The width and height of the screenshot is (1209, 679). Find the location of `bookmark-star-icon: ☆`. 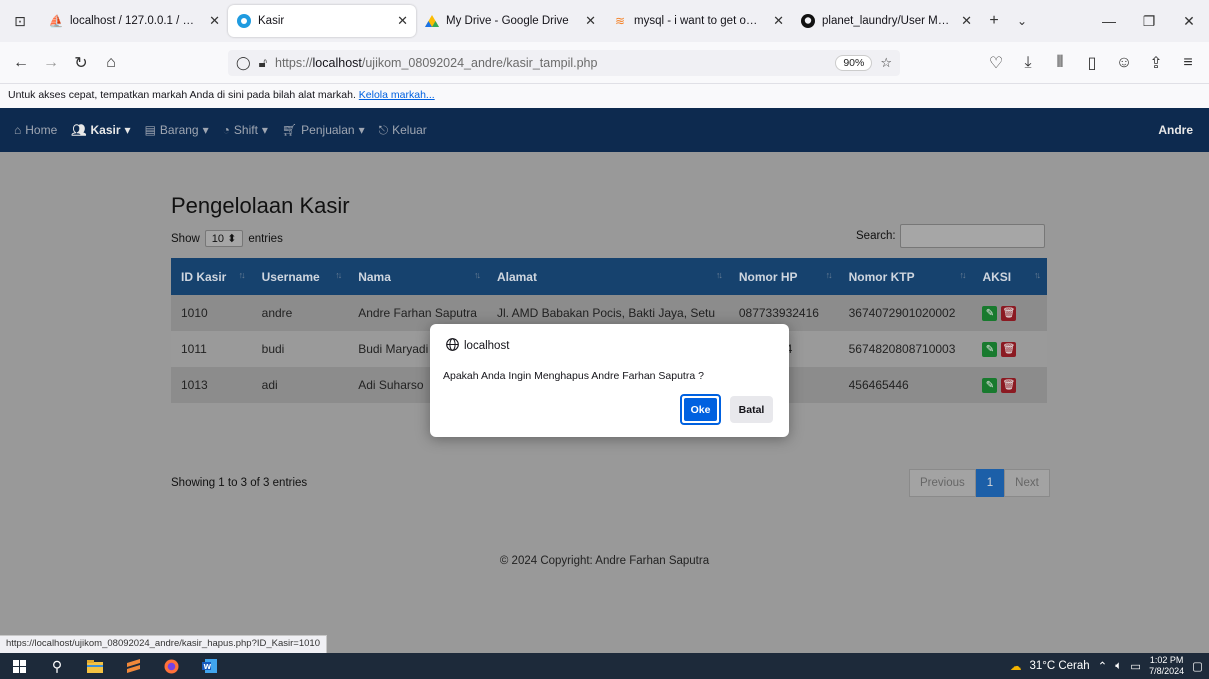

bookmark-star-icon: ☆ is located at coordinates (886, 63).